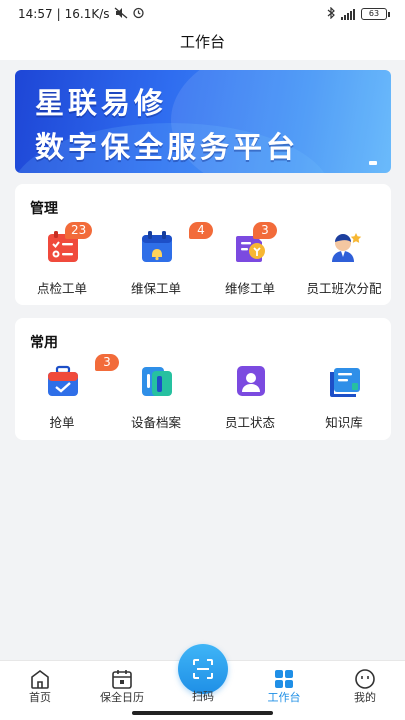  I want to click on grid-item-label: 设备档案, so click(155, 422).